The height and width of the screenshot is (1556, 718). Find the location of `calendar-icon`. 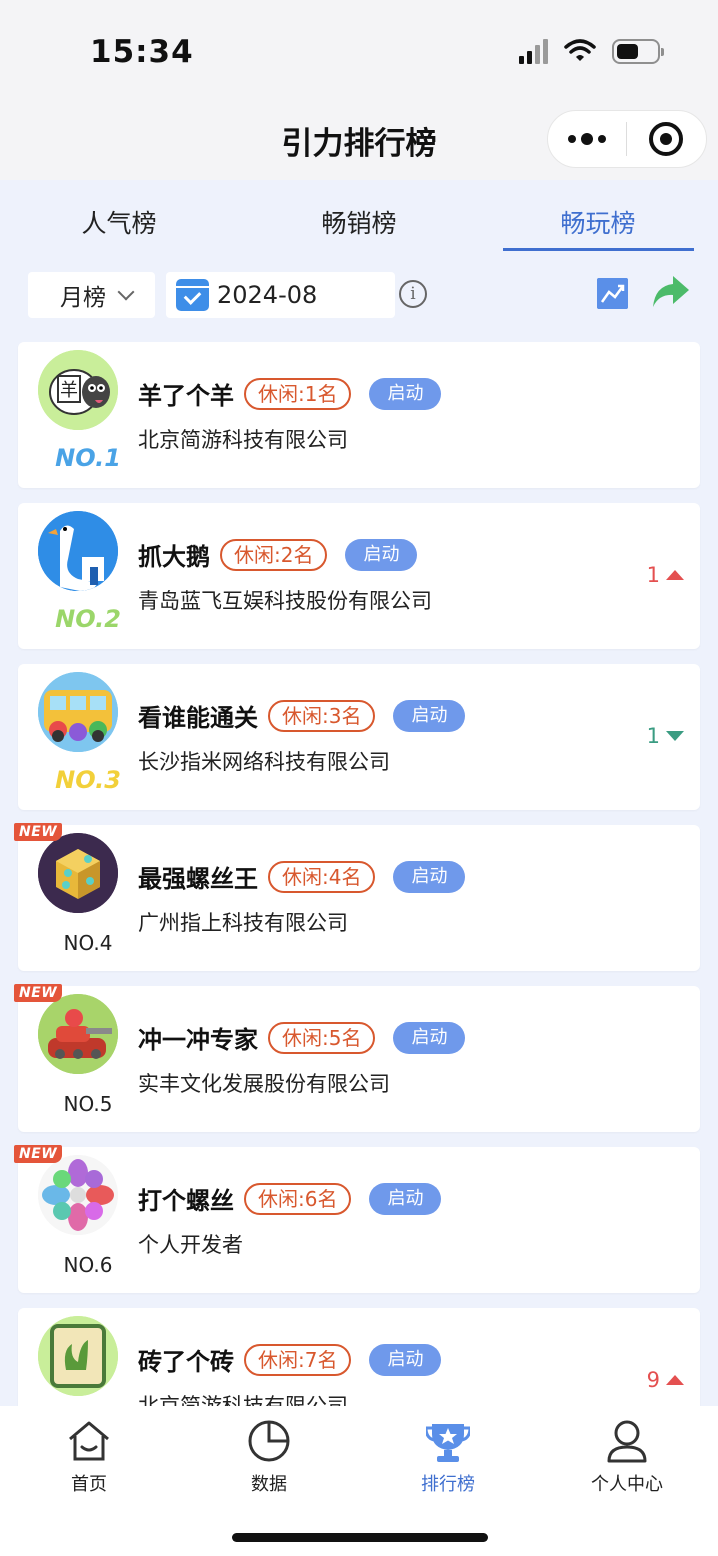

calendar-icon is located at coordinates (192, 295).